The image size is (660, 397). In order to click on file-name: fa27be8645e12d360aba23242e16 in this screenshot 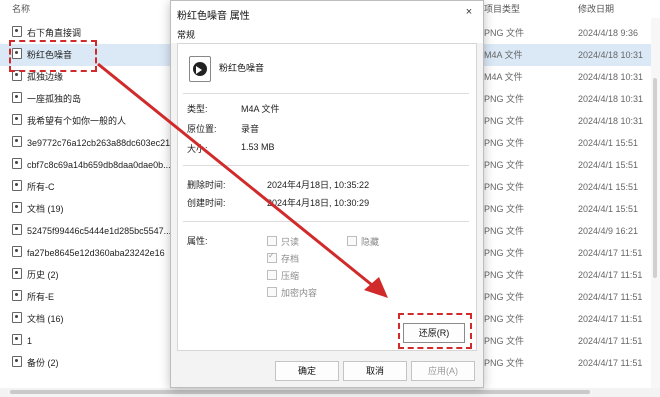, I will do `click(88, 253)`.